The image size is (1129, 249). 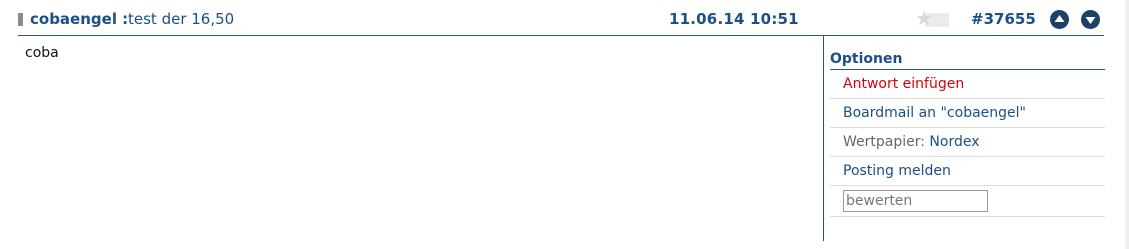 What do you see at coordinates (967, 59) in the screenshot?
I see `options-title: Optionen` at bounding box center [967, 59].